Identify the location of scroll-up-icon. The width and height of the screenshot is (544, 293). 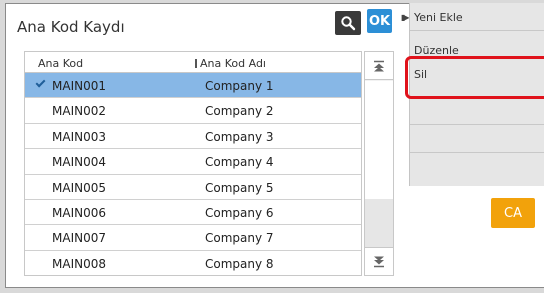
(379, 65).